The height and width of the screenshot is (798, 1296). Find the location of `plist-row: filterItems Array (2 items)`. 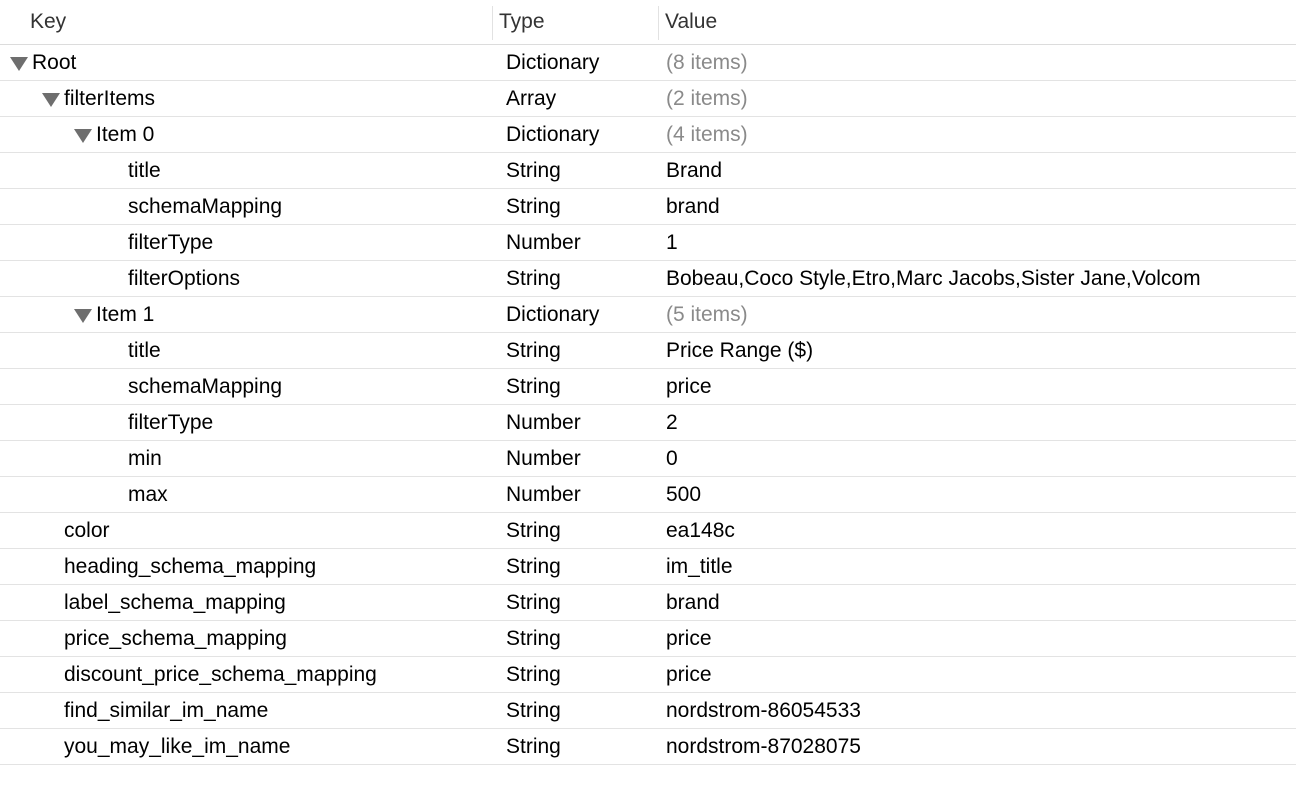

plist-row: filterItems Array (2 items) is located at coordinates (648, 99).